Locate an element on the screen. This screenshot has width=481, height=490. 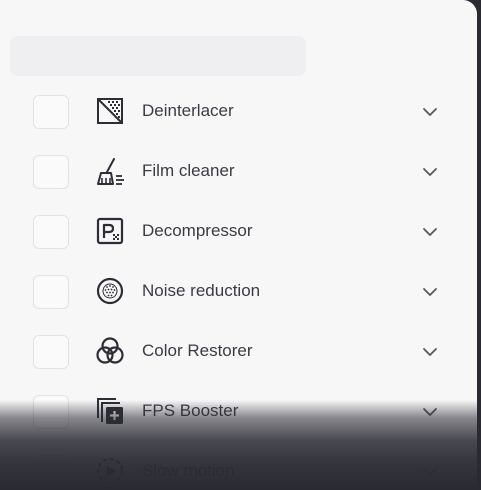
filter-row-film-cleaner: Film cleaner is located at coordinates (238, 172).